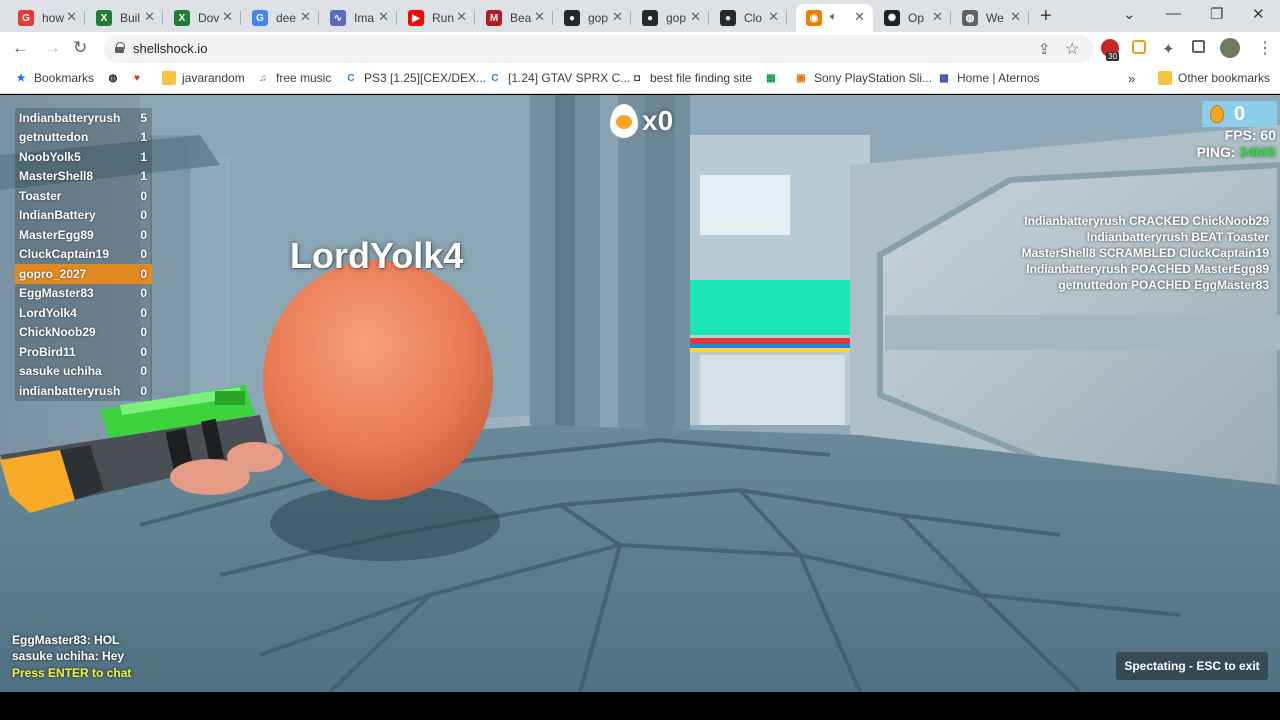  I want to click on tab-search-icon: ⌄, so click(1129, 14).